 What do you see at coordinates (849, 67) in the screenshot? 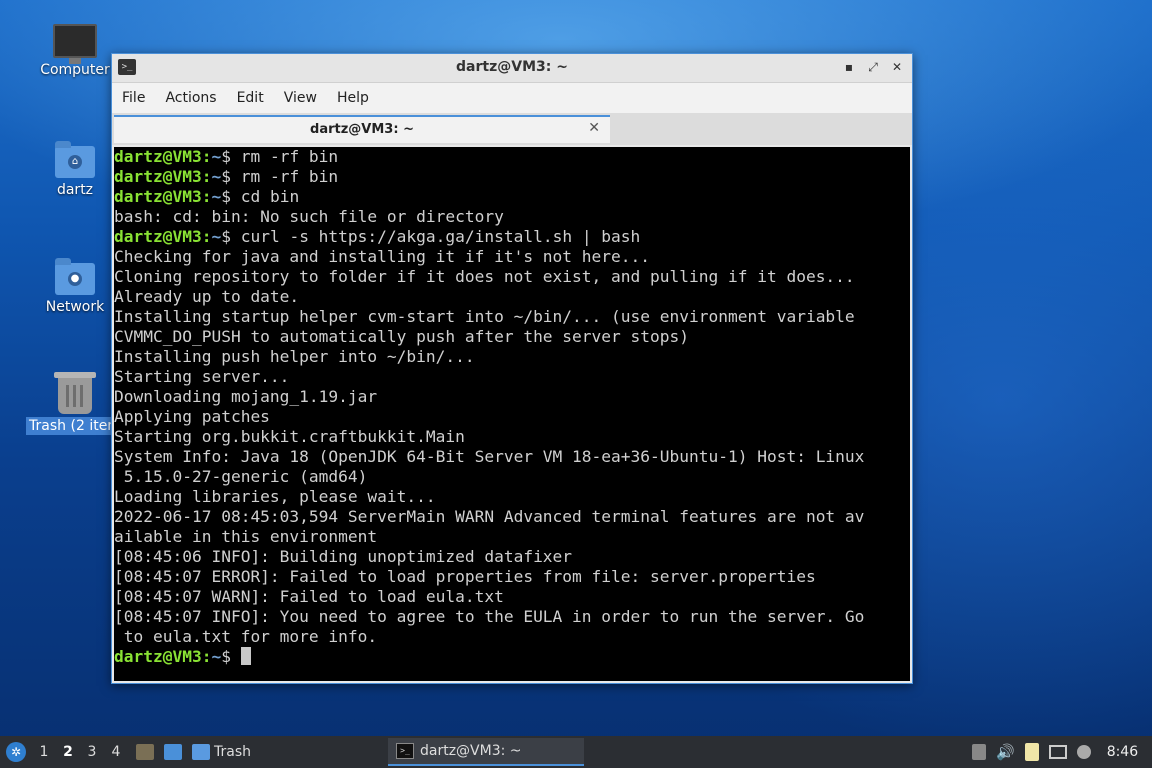
I see `minimize-icon: ▪` at bounding box center [849, 67].